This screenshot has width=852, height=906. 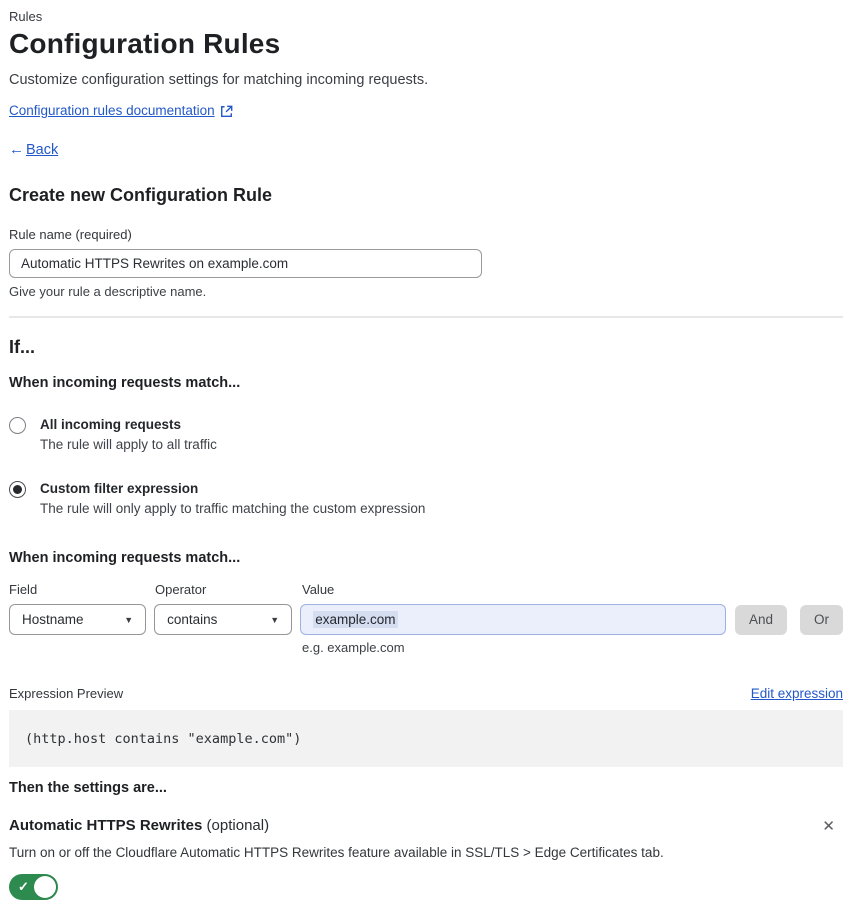 I want to click on back-link: ← Back, so click(x=426, y=149).